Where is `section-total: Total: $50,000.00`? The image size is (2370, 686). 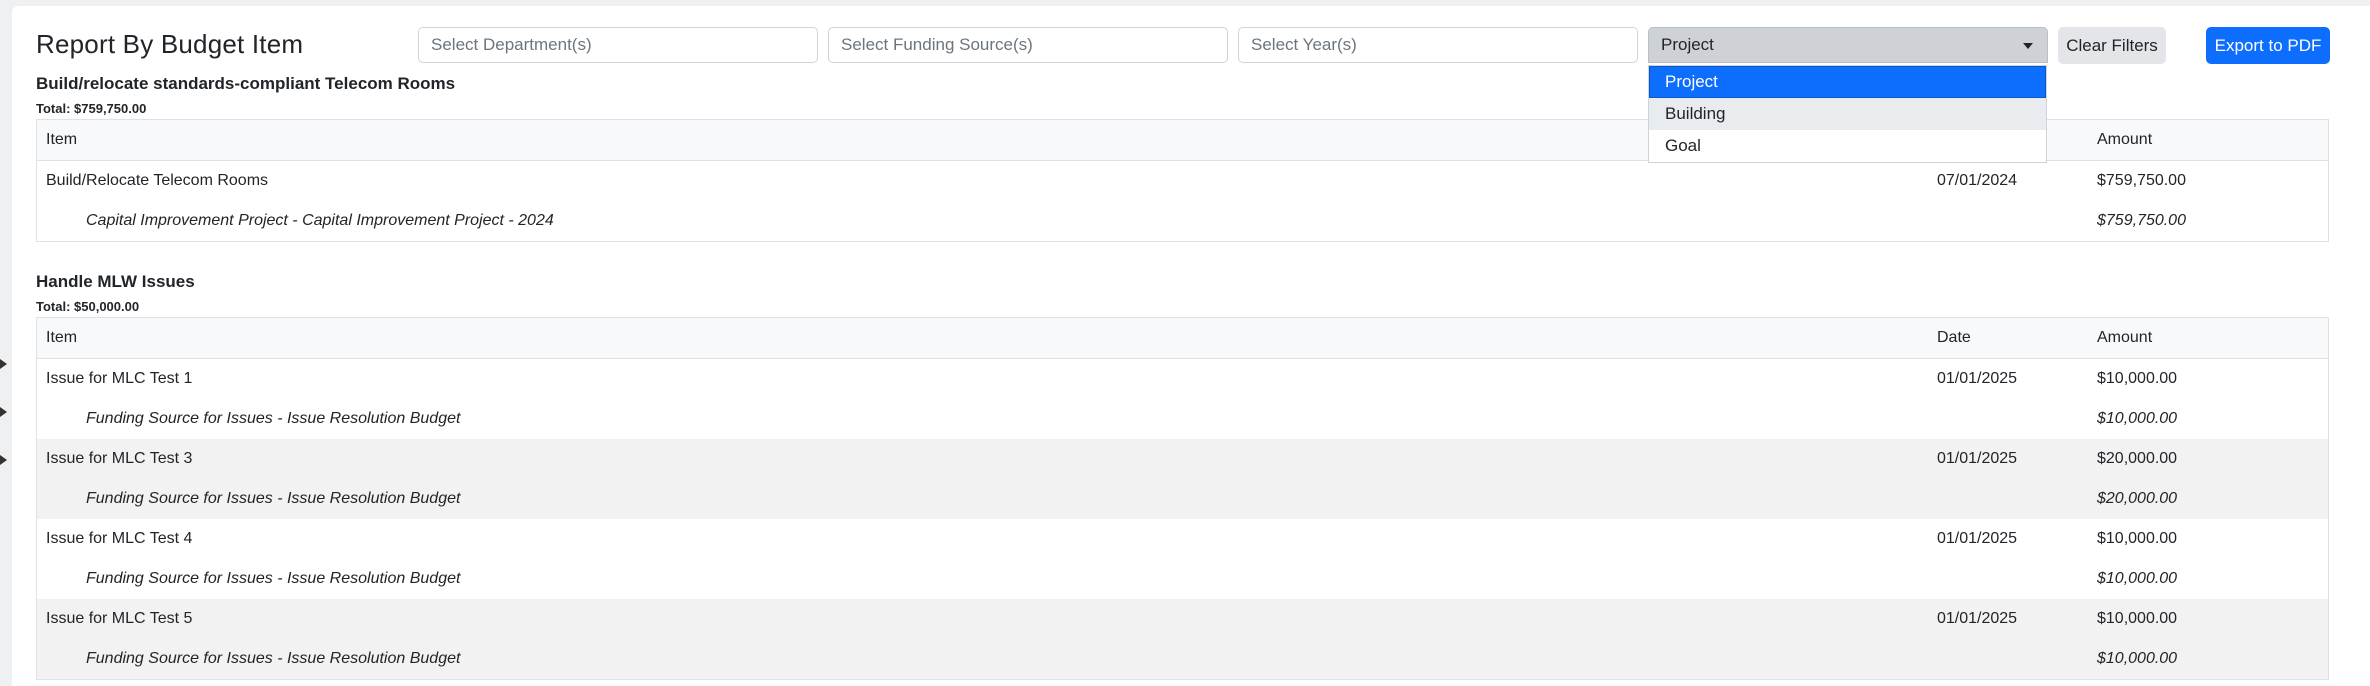
section-total: Total: $50,000.00 is located at coordinates (88, 306).